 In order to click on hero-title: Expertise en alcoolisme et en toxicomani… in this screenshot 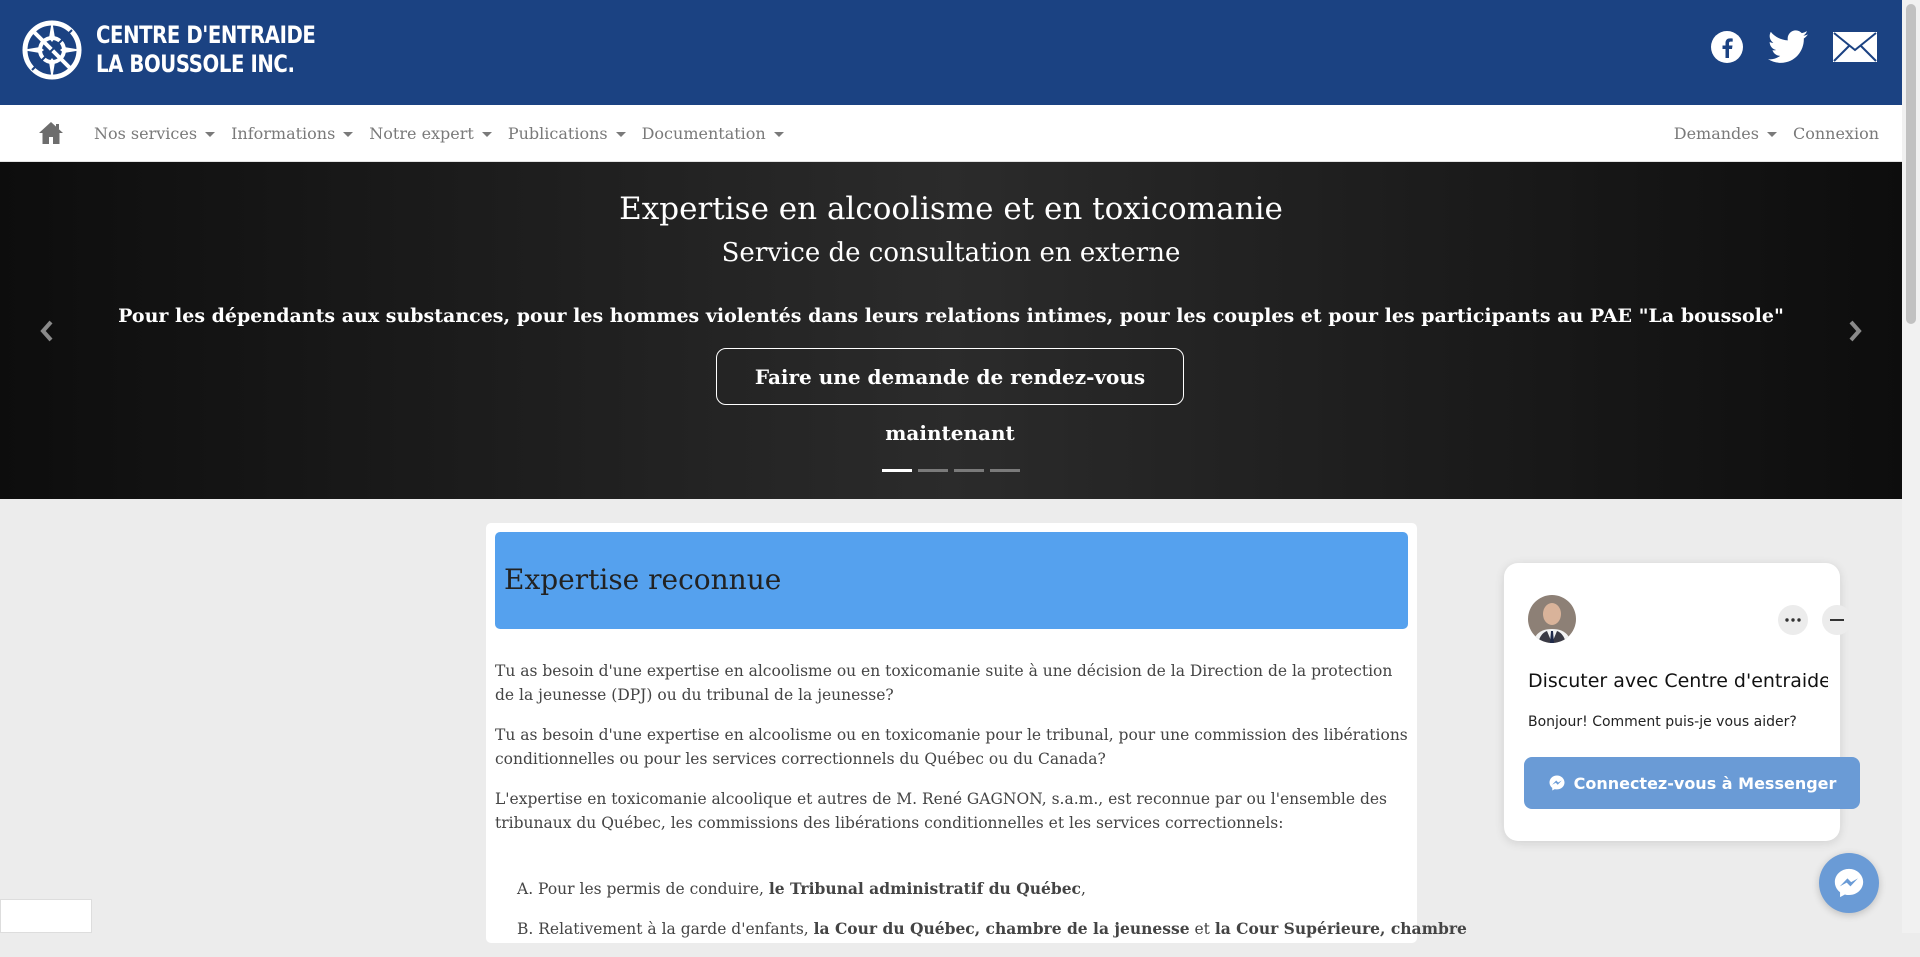, I will do `click(951, 209)`.